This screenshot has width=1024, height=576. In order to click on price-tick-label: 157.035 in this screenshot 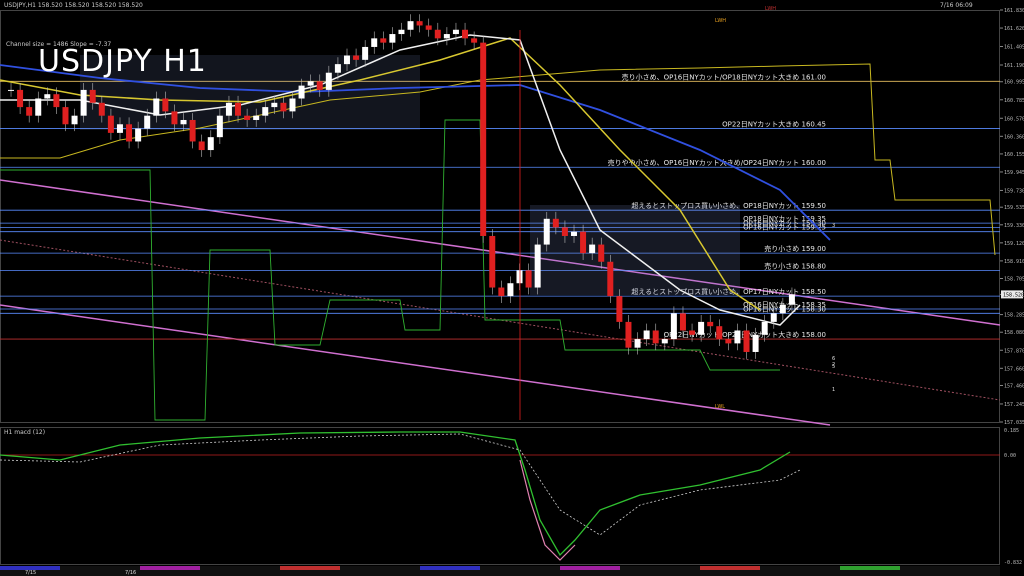, I will do `click(1014, 423)`.